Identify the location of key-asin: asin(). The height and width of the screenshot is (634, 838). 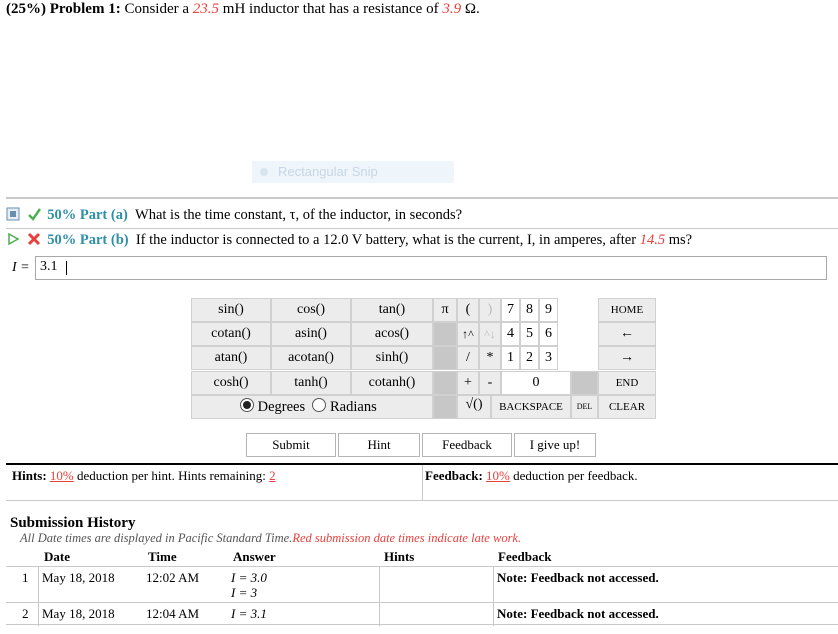
(311, 334).